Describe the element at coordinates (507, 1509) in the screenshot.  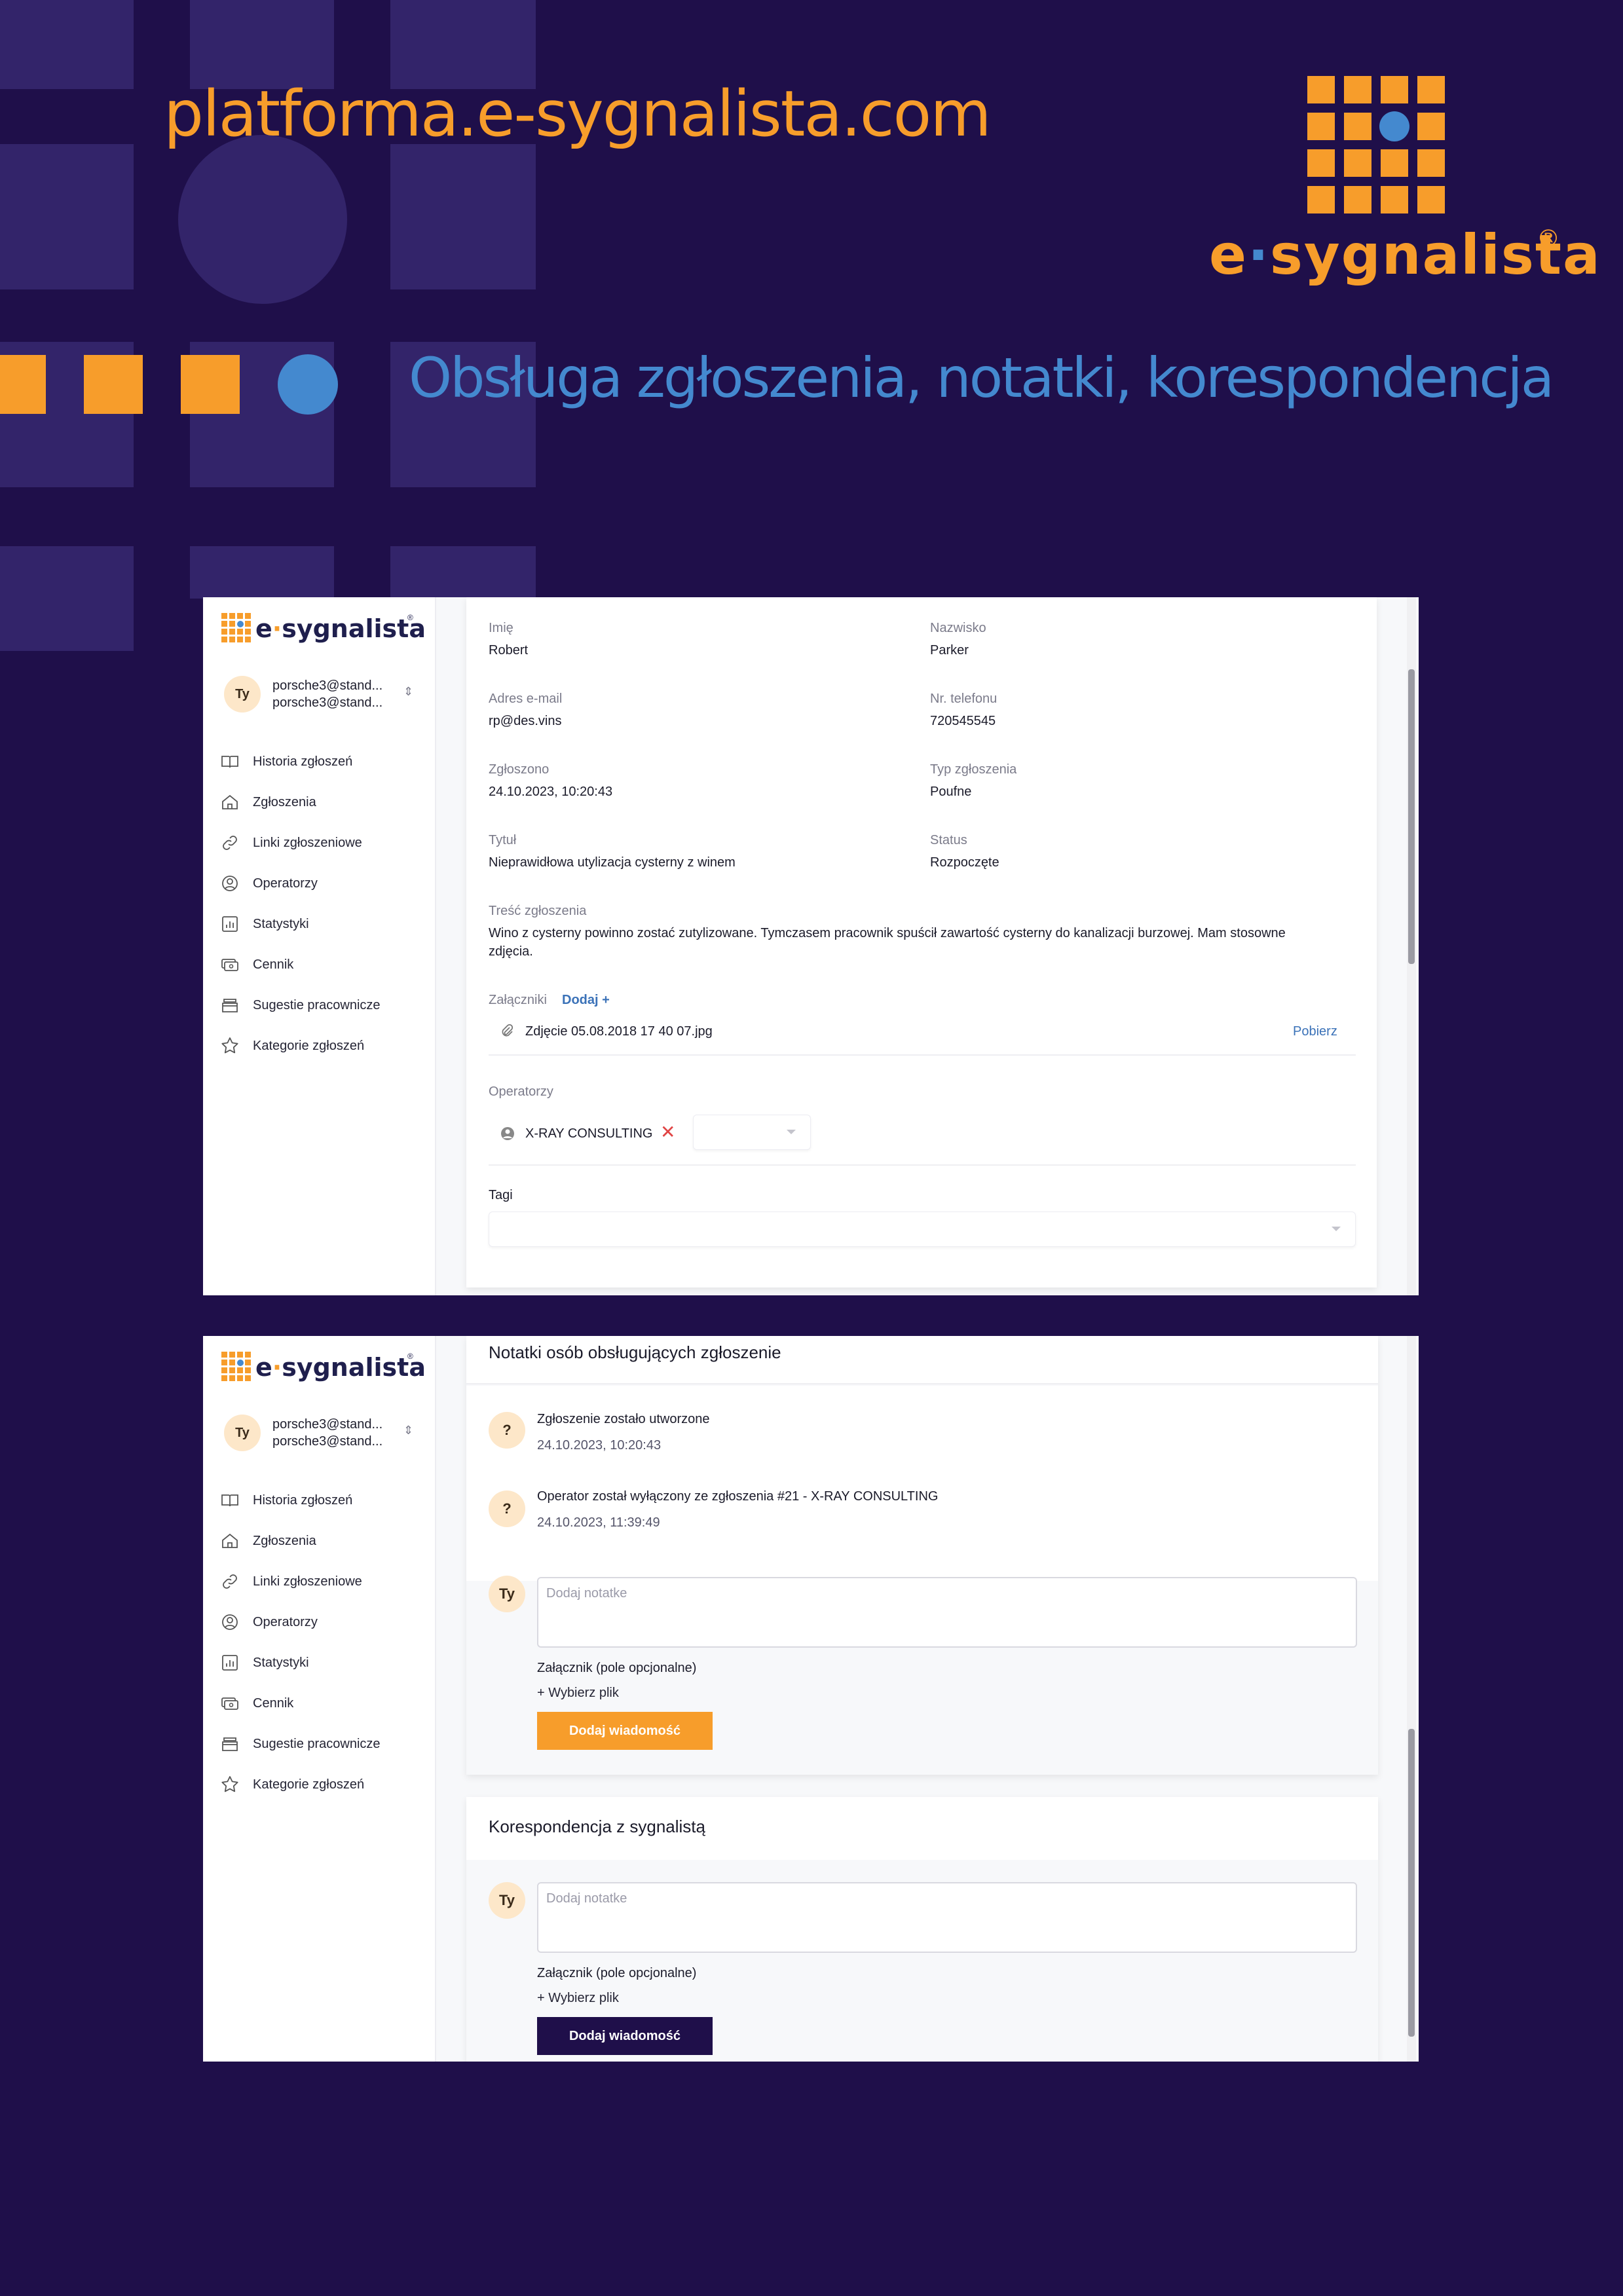
I see `note-avatar: ?` at that location.